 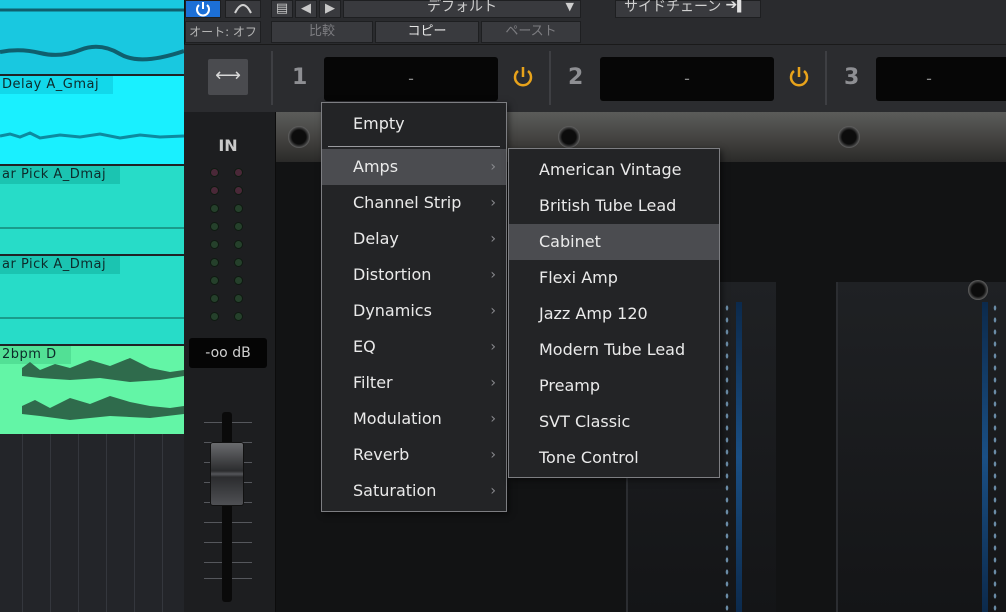 I want to click on submenu-item-modern-tube-lead: Modern Tube Lead, so click(x=614, y=350).